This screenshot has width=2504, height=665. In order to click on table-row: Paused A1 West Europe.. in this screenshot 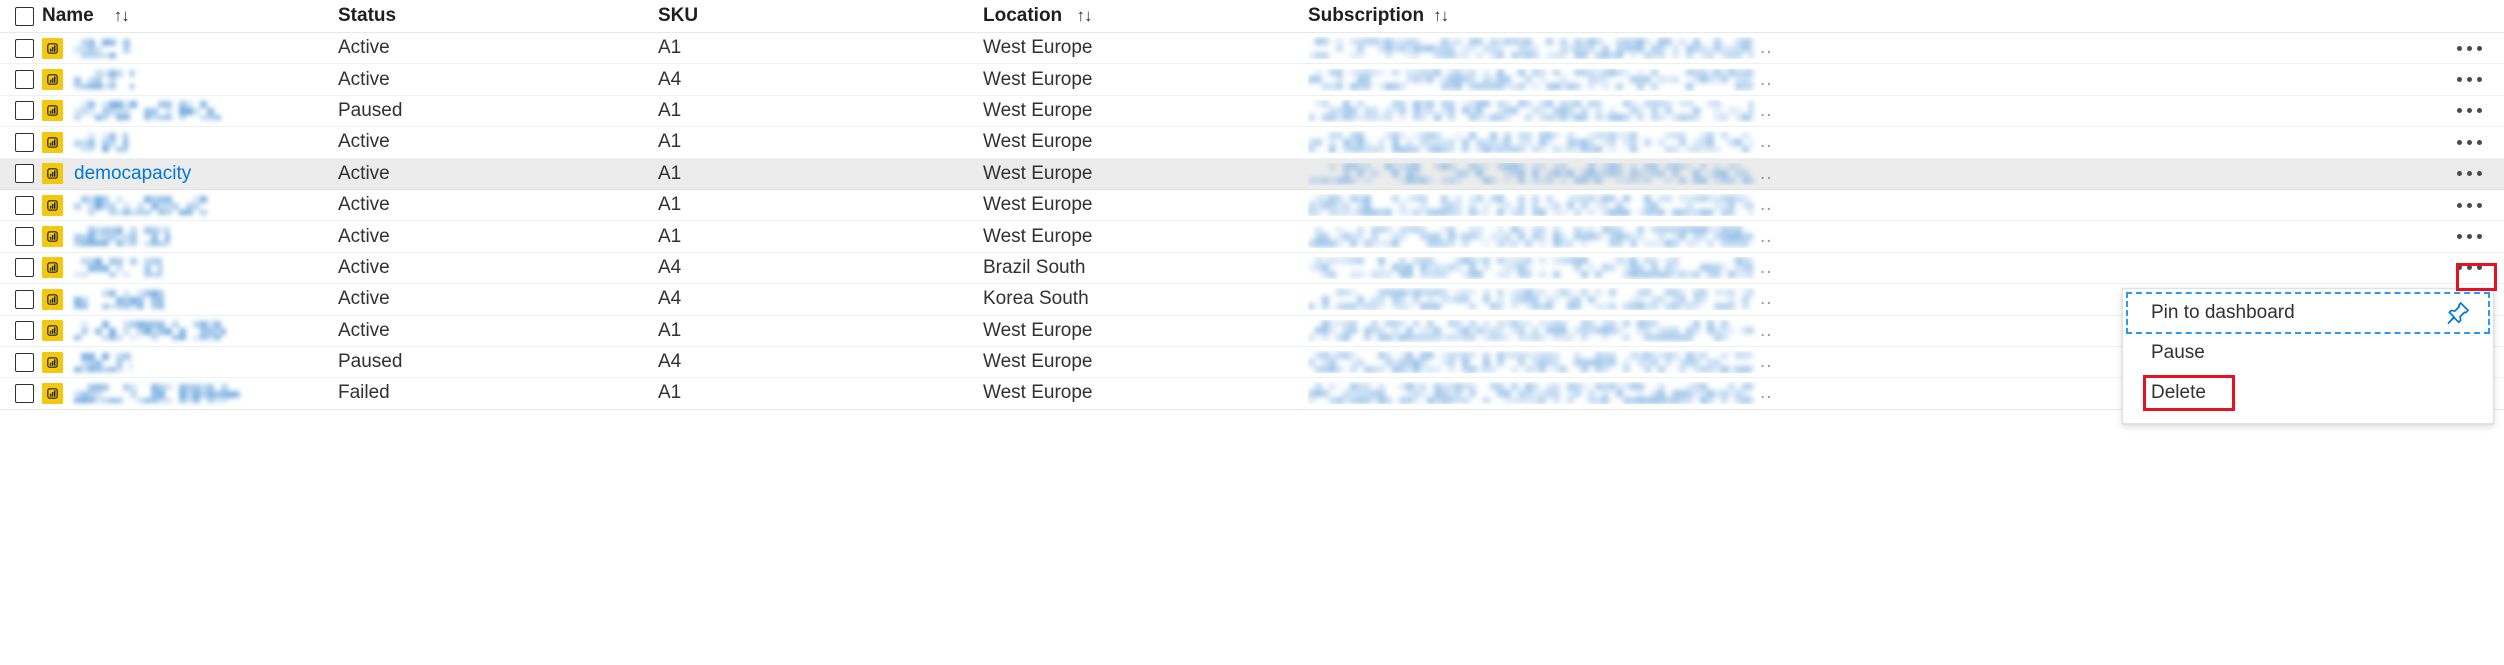, I will do `click(1252, 112)`.